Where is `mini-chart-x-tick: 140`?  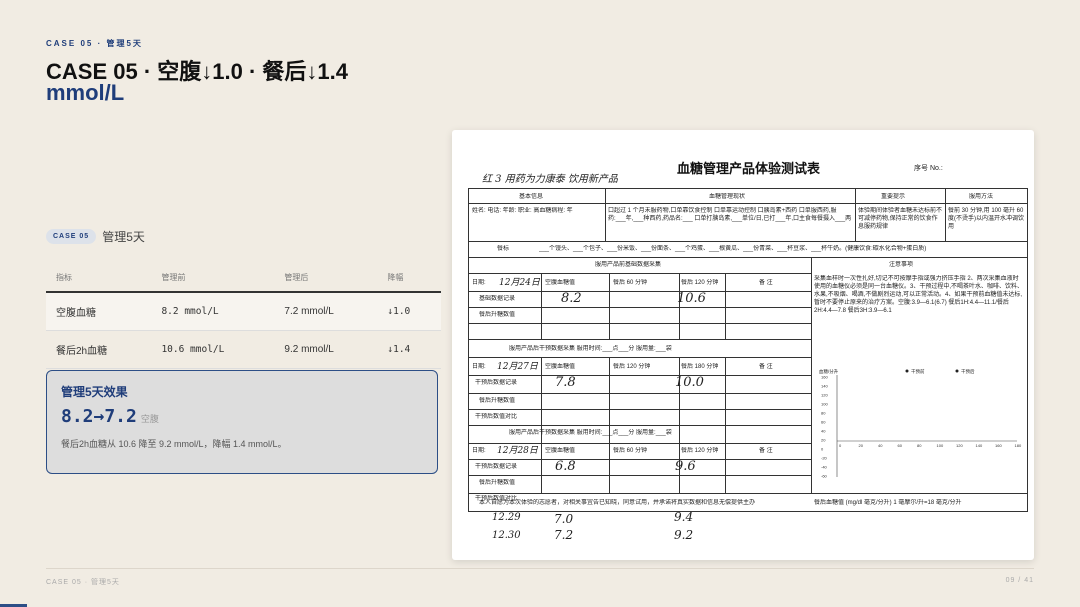
mini-chart-x-tick: 140 is located at coordinates (979, 445).